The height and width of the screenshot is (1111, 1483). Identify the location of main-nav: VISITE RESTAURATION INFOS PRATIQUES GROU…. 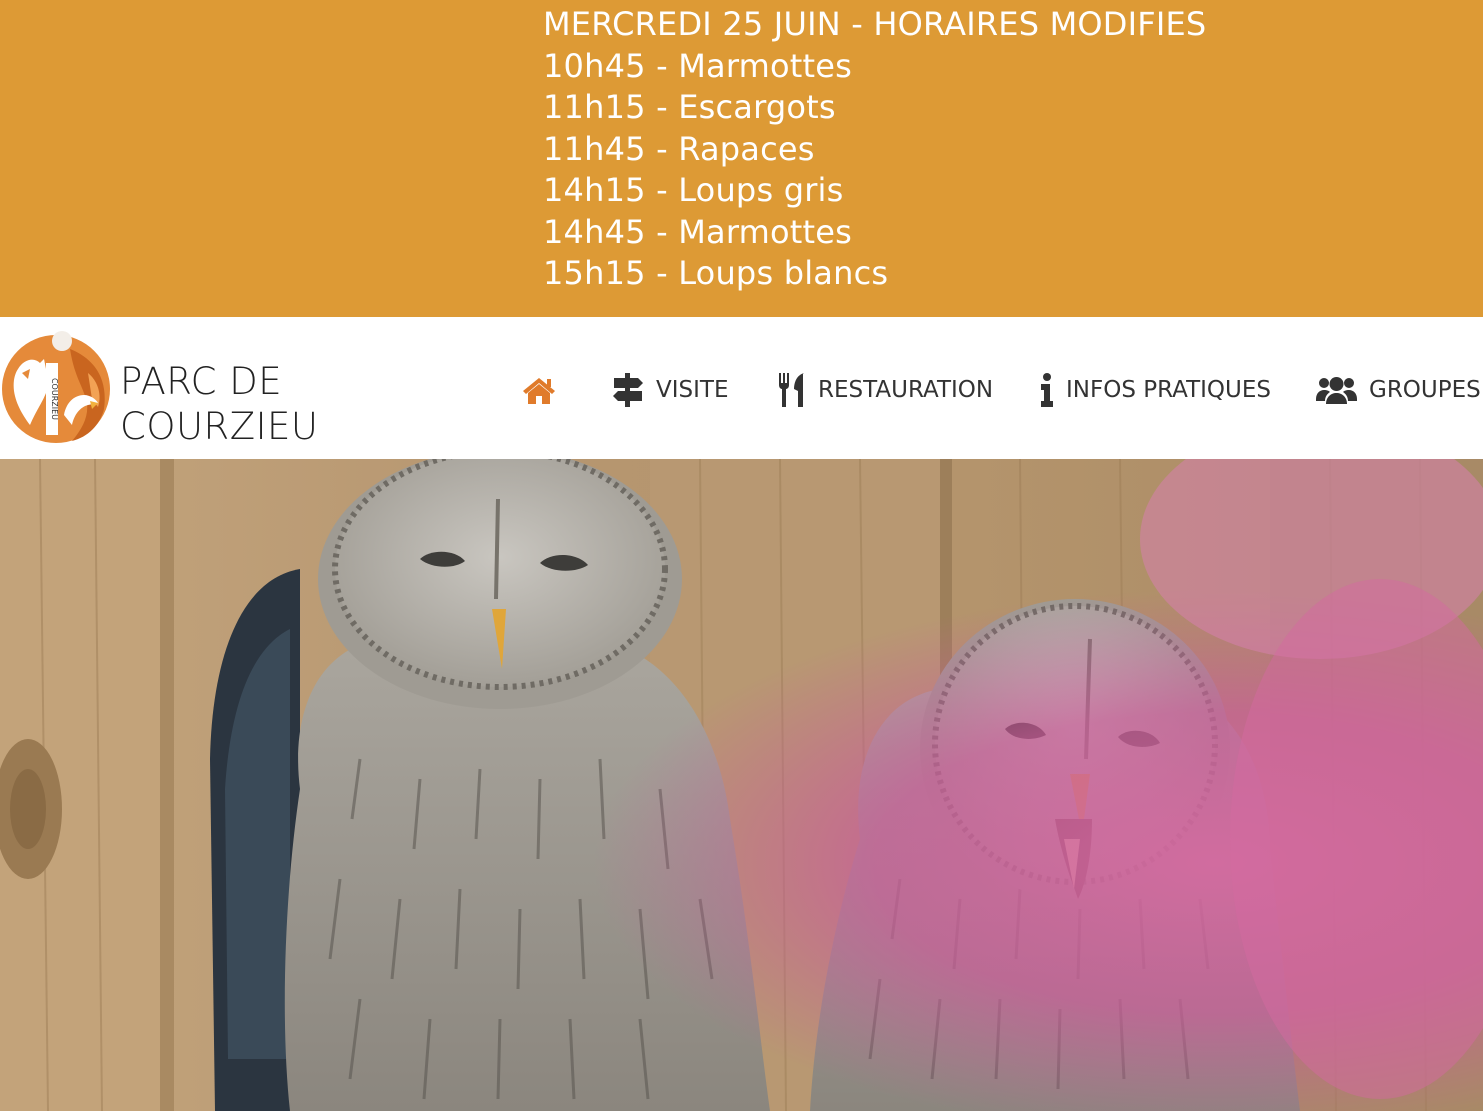
(741, 388).